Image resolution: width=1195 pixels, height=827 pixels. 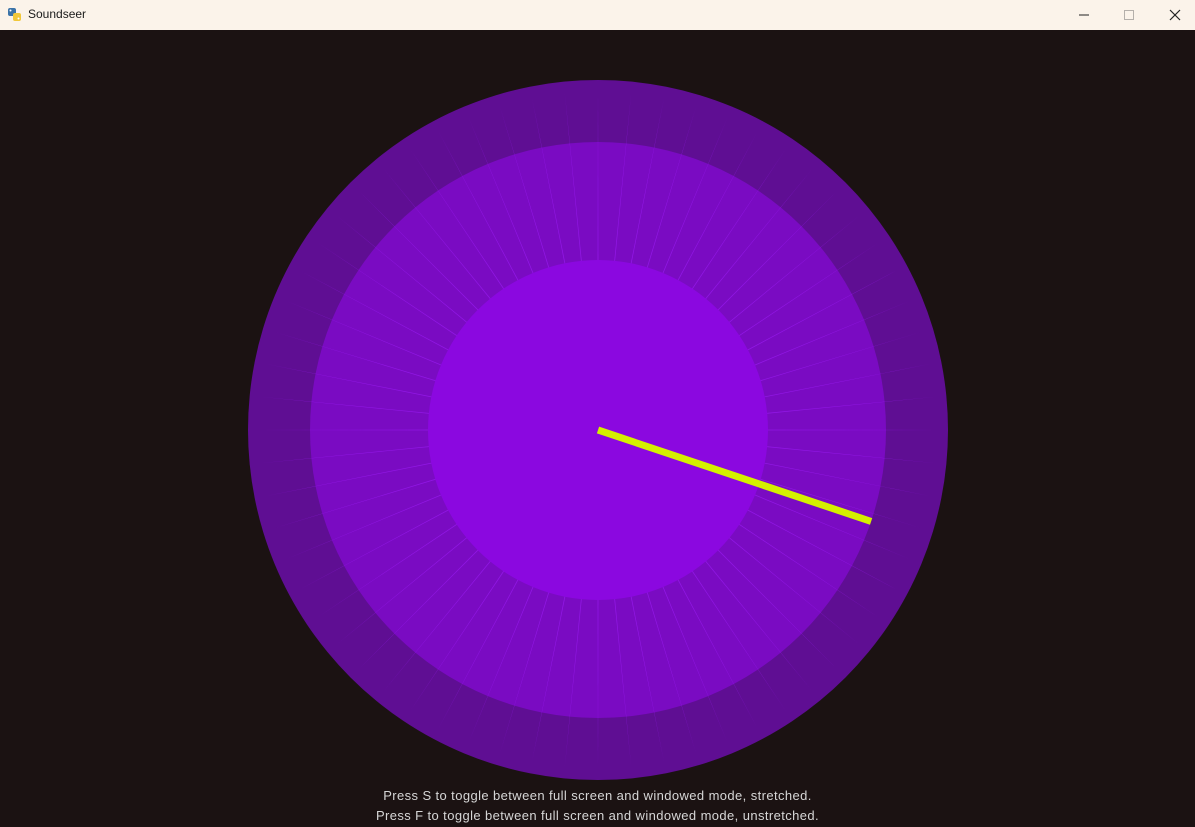 I want to click on minimize-icon, so click(x=1084, y=15).